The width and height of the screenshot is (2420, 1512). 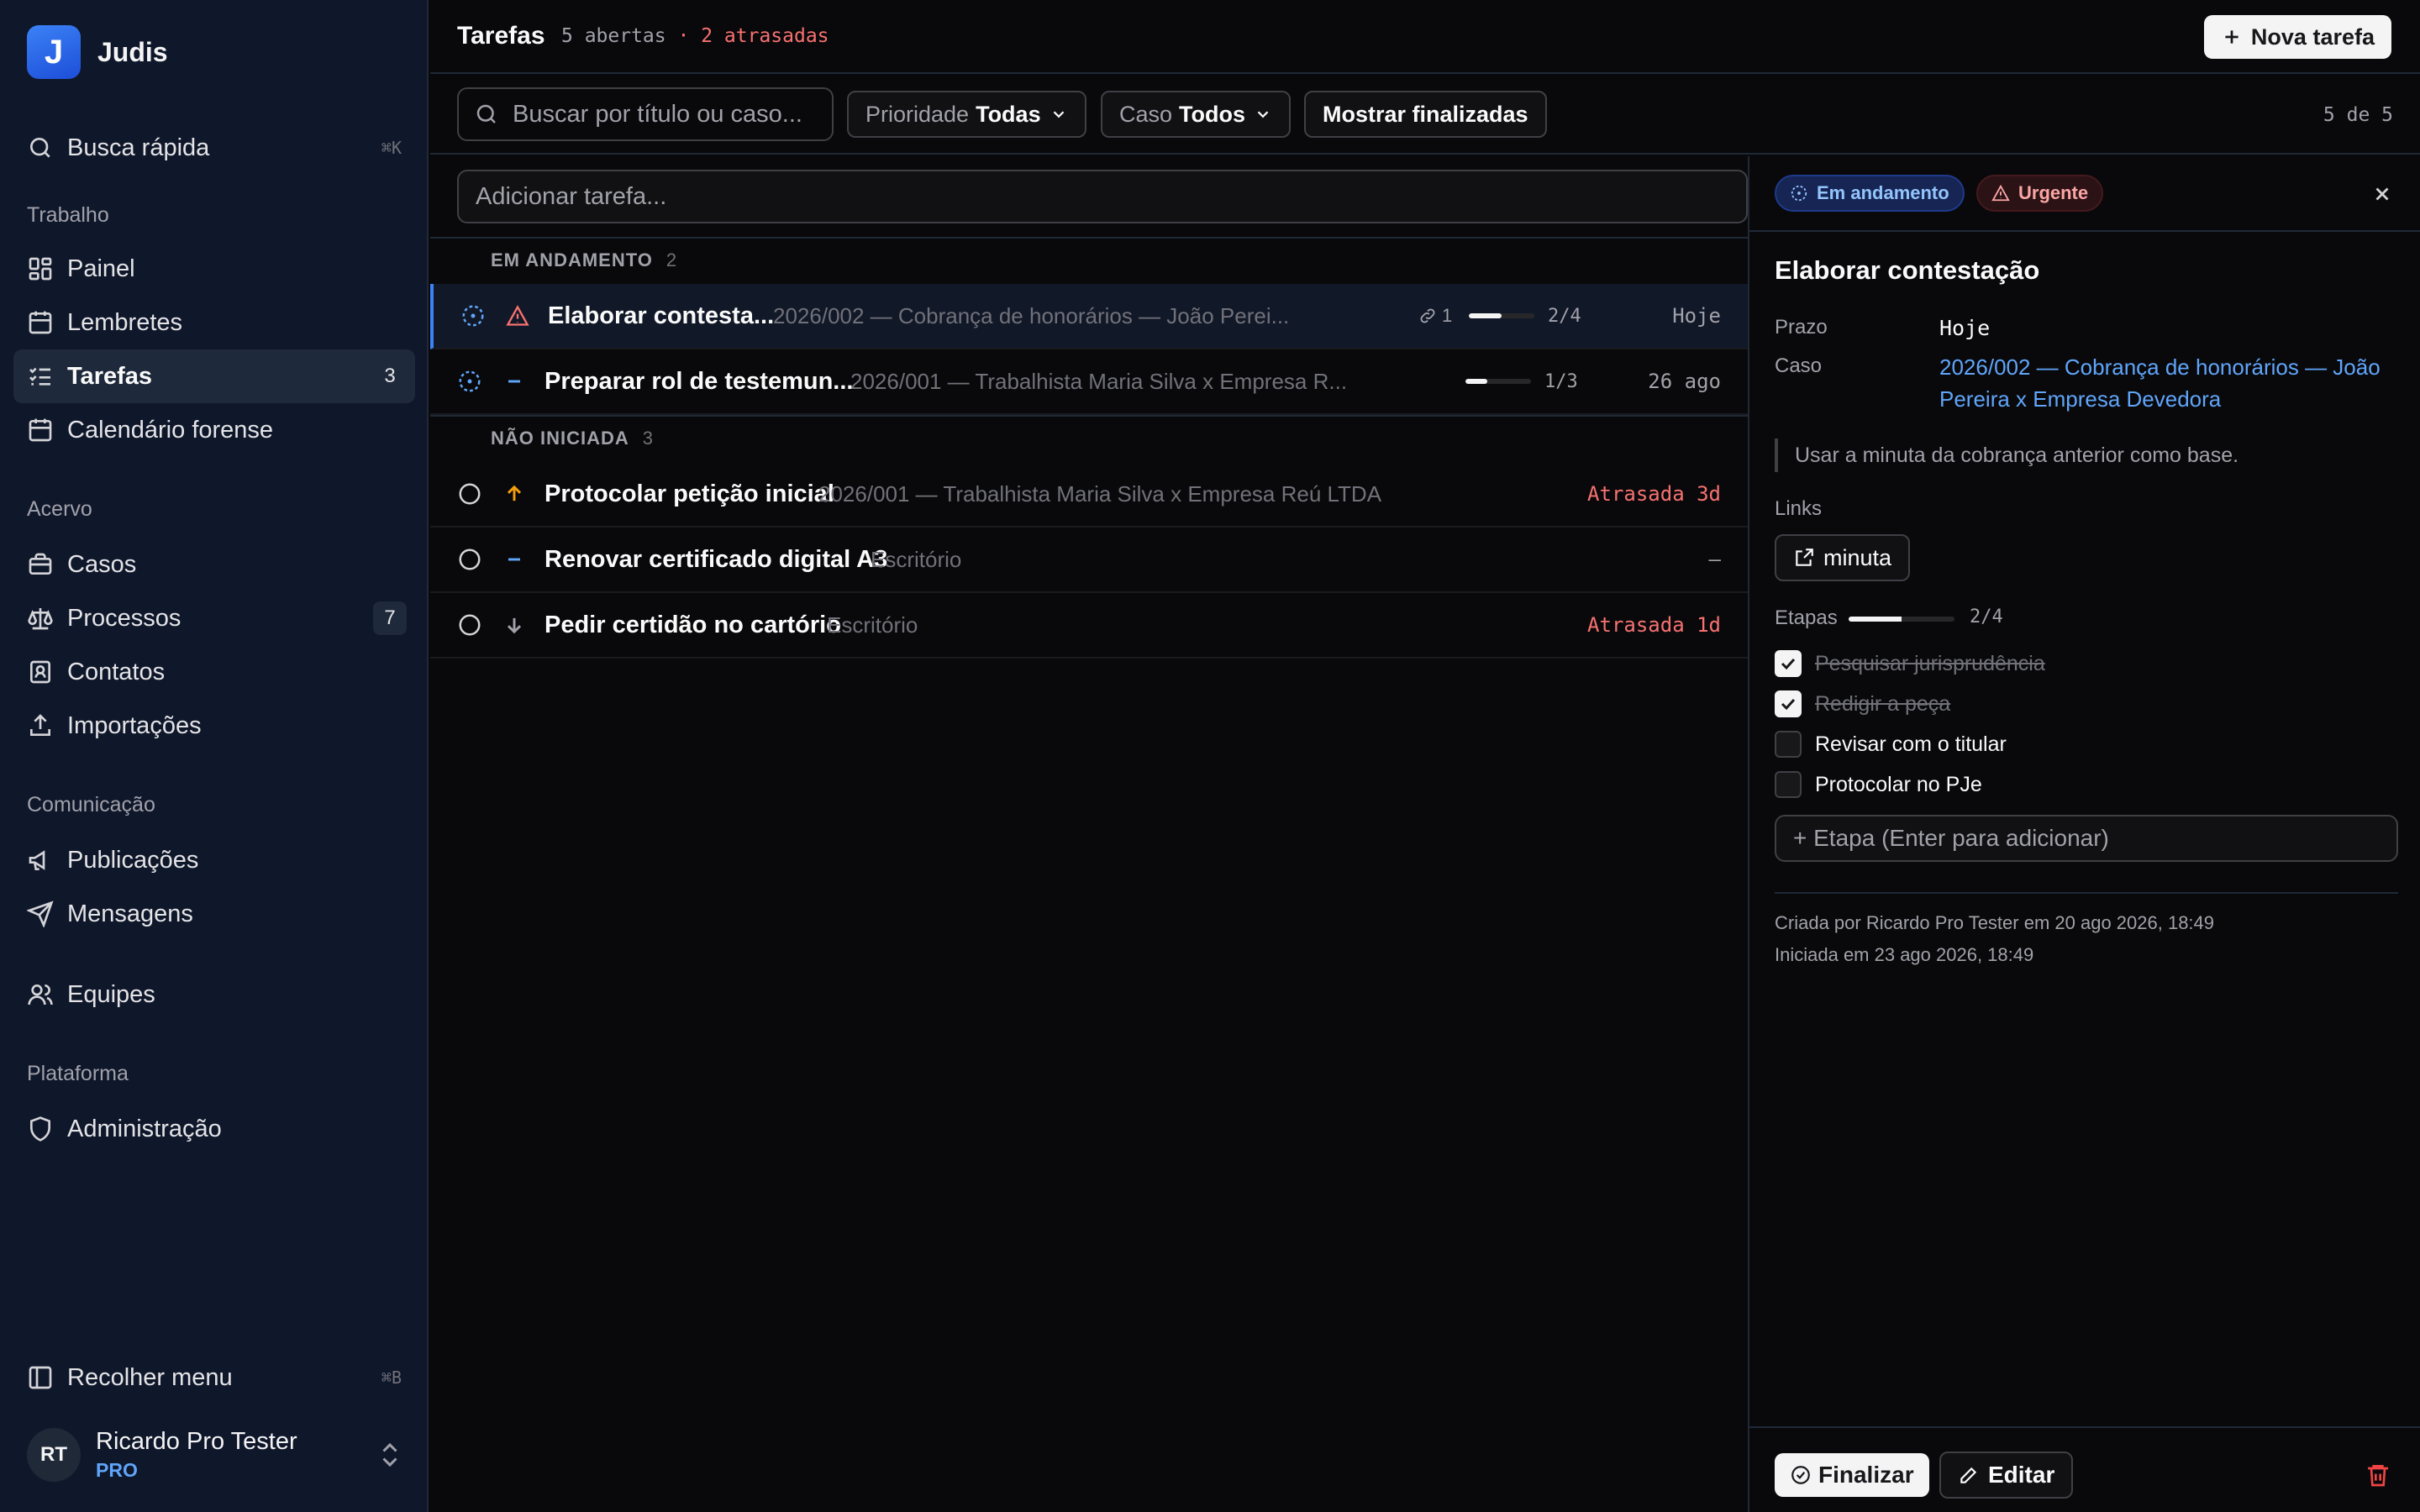 What do you see at coordinates (214, 376) in the screenshot?
I see `sidebar-item-tarefas: Tarefas 3` at bounding box center [214, 376].